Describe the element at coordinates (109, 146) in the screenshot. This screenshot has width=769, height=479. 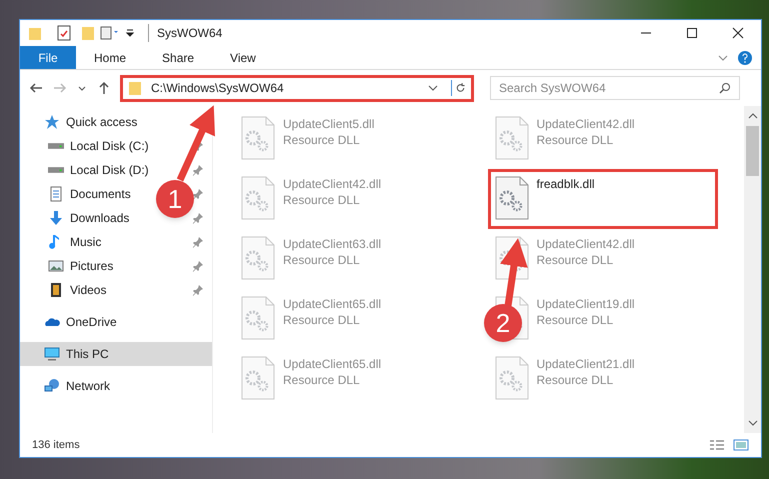
I see `nav-item: Local Disk (C:)` at that location.